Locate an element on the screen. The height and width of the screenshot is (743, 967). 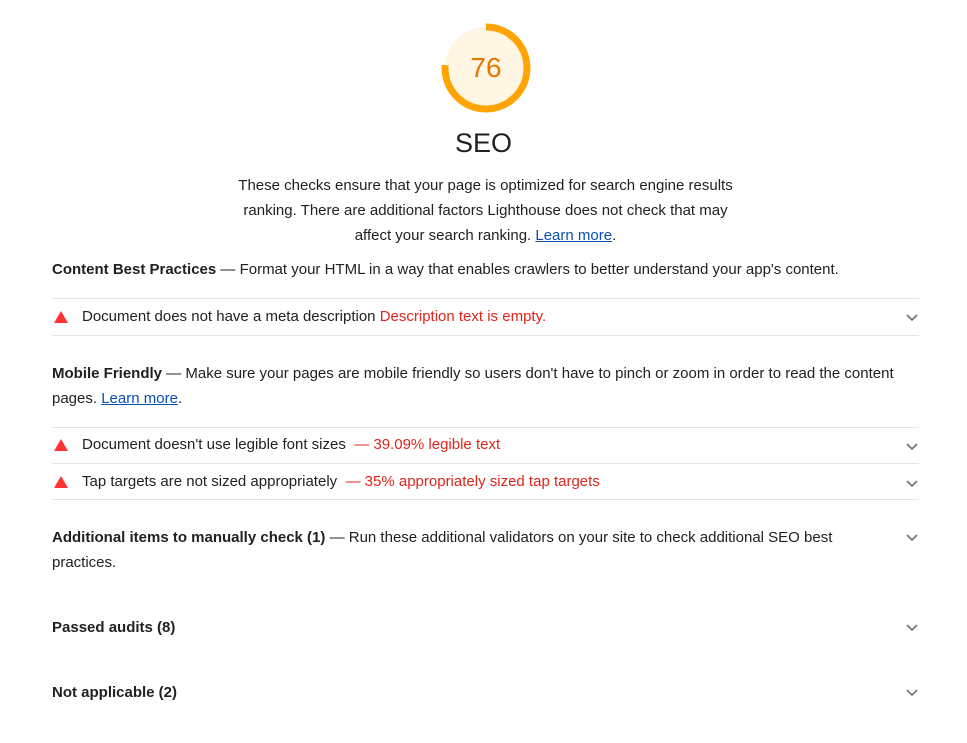
audit-title: Tap targets are not sized appropriately is located at coordinates (210, 481).